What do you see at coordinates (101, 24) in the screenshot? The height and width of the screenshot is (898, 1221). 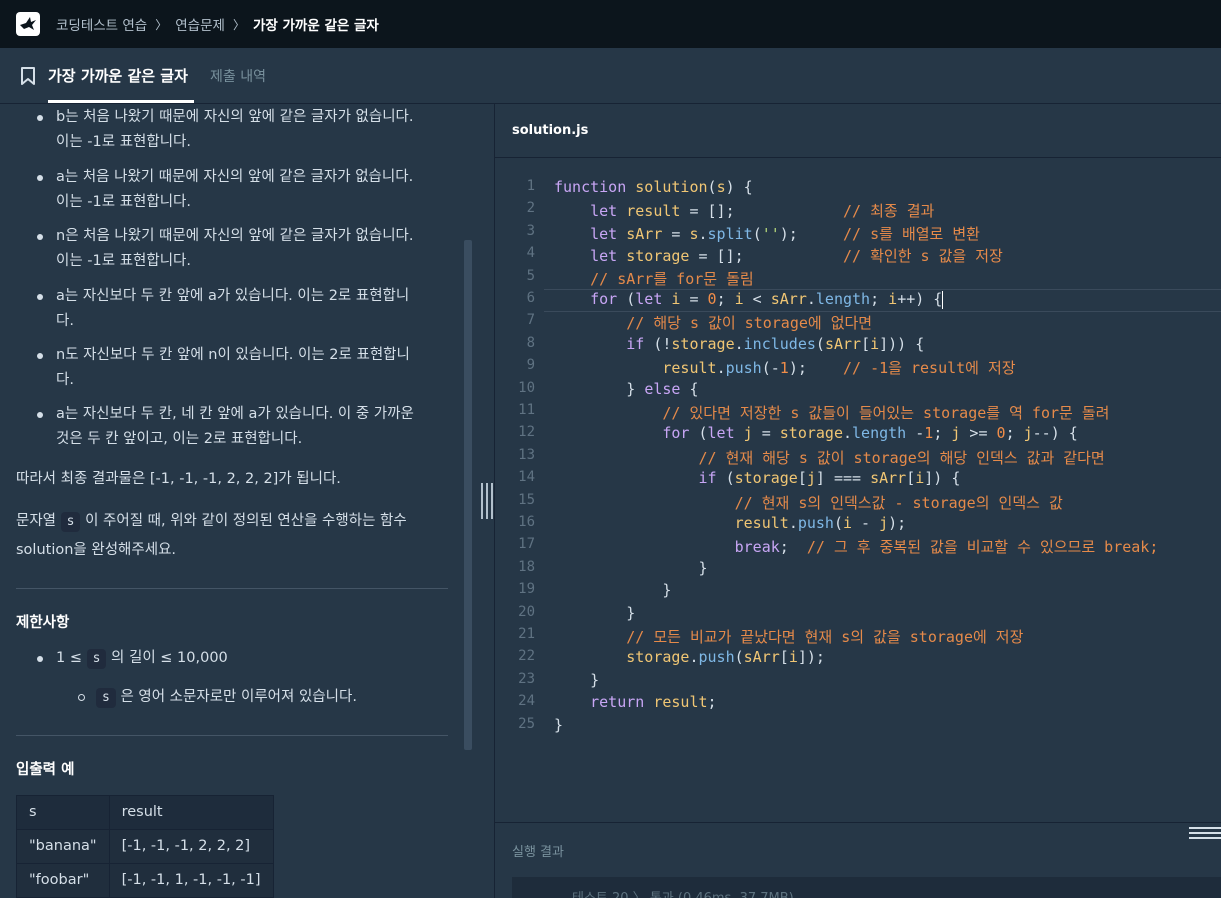 I see `breadcrumb-item-coding-test: 코딩테스트 연습` at bounding box center [101, 24].